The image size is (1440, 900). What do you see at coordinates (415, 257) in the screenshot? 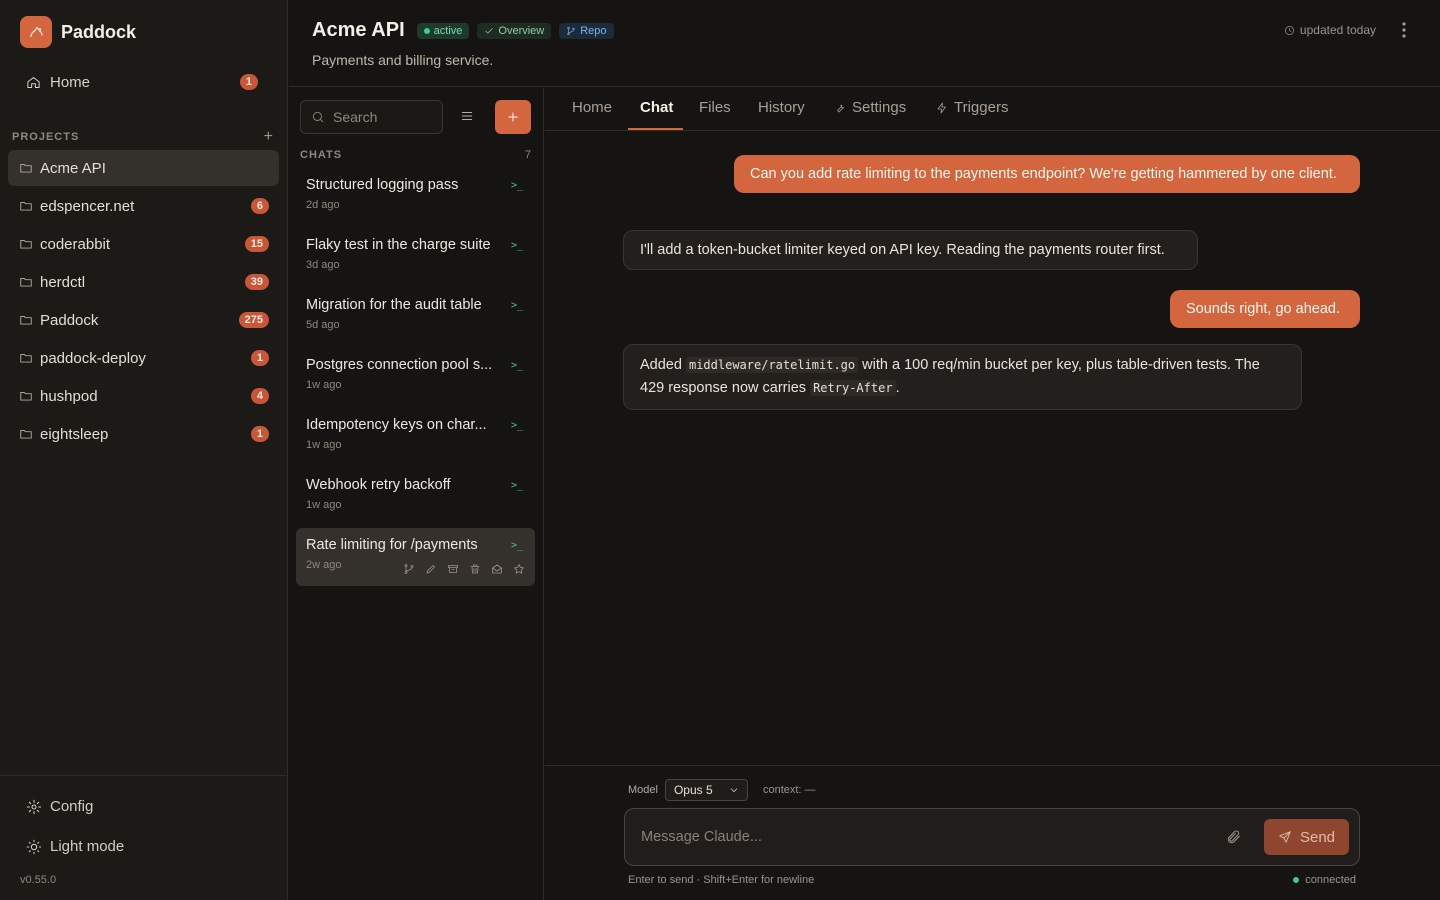
I see `chat-list-item: Flaky test in the charge suite 3d ago >_` at bounding box center [415, 257].